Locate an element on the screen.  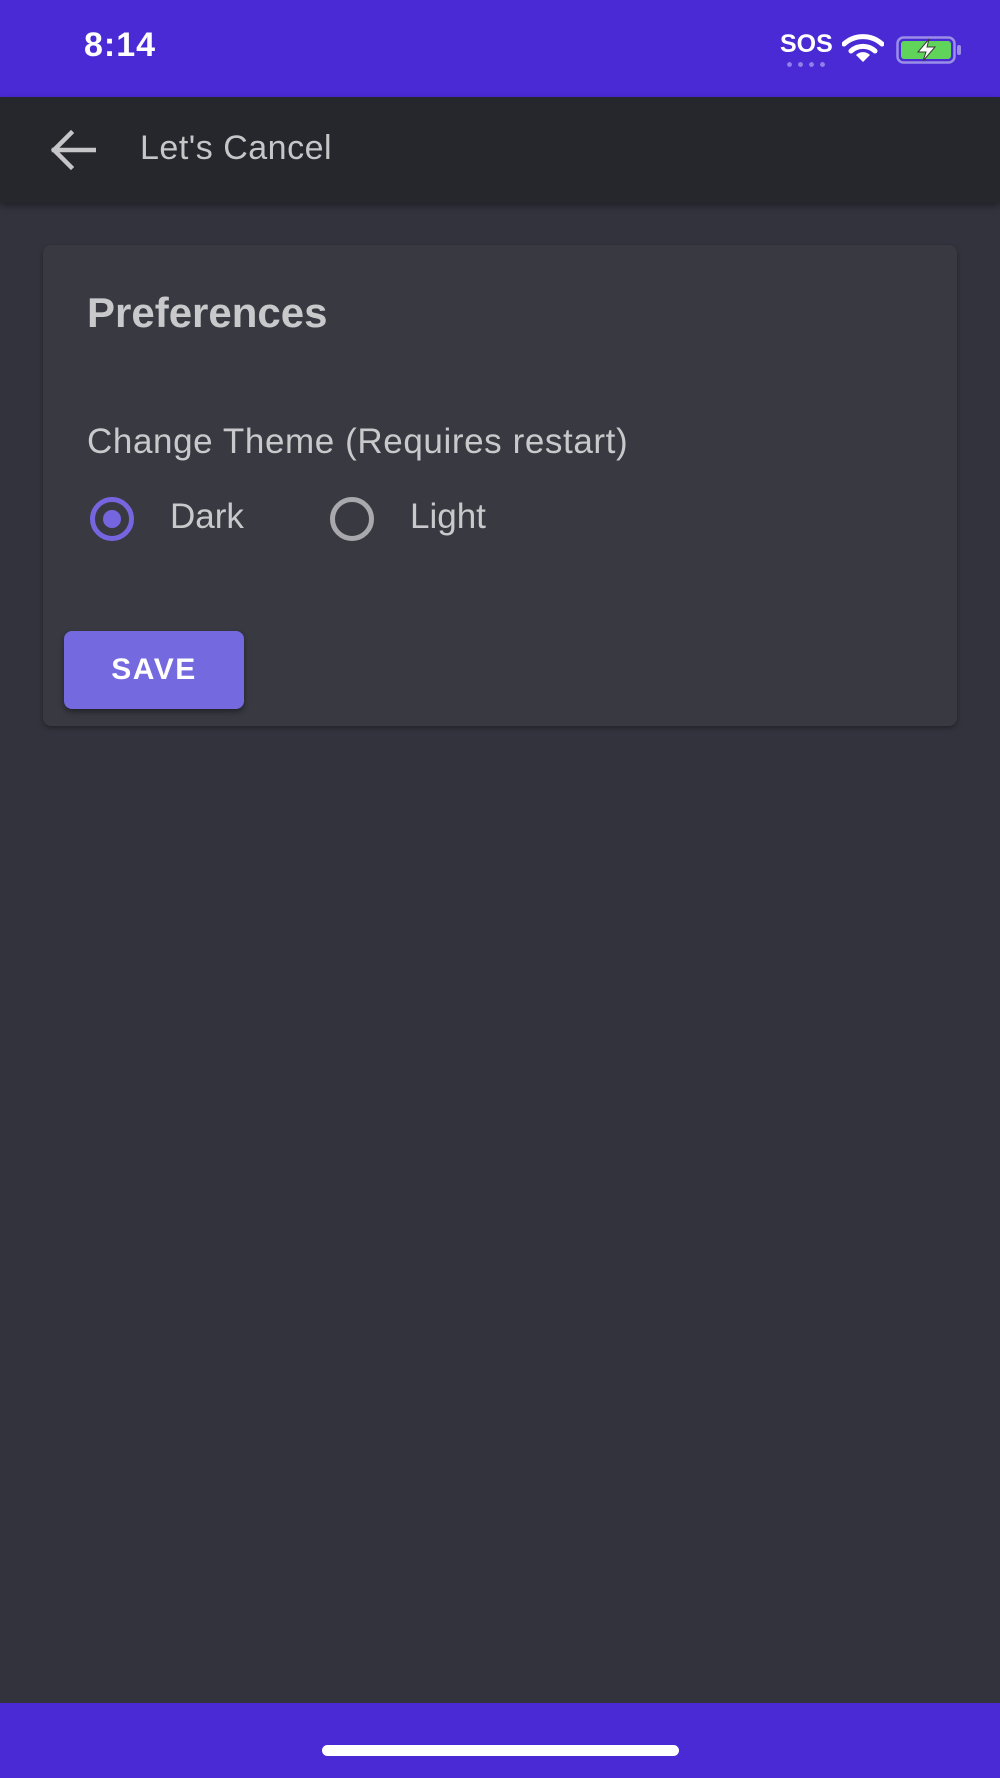
theme-option-label: Light is located at coordinates (448, 516).